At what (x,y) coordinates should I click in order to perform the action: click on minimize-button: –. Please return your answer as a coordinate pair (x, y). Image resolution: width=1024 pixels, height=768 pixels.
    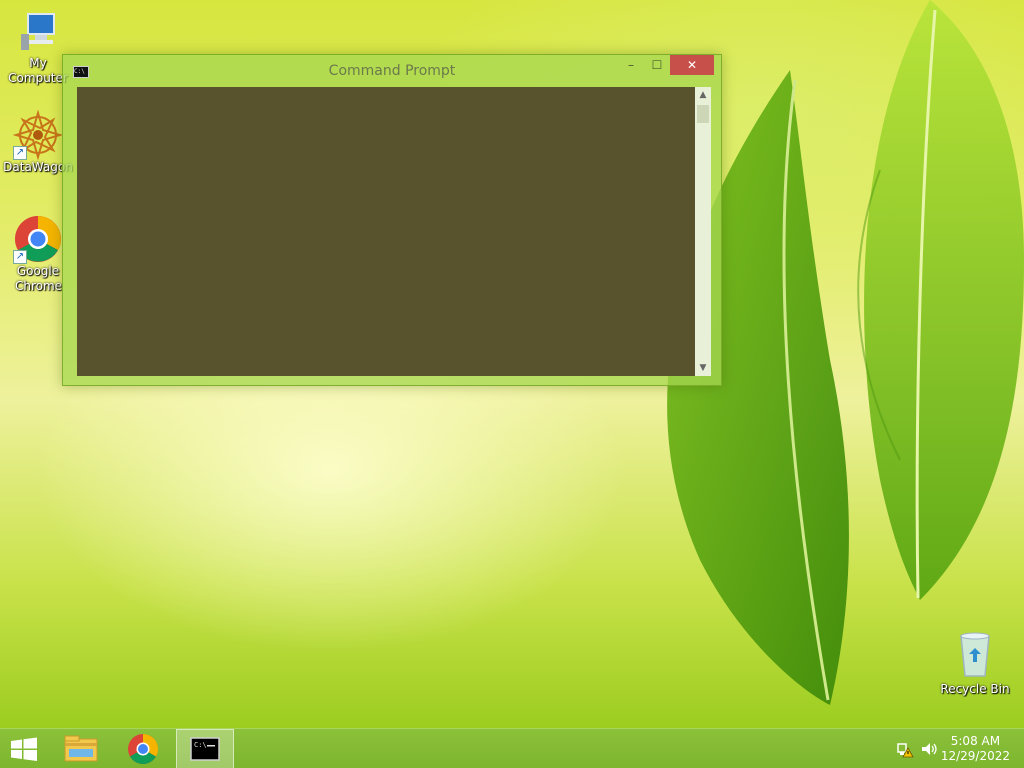
    Looking at the image, I should click on (631, 65).